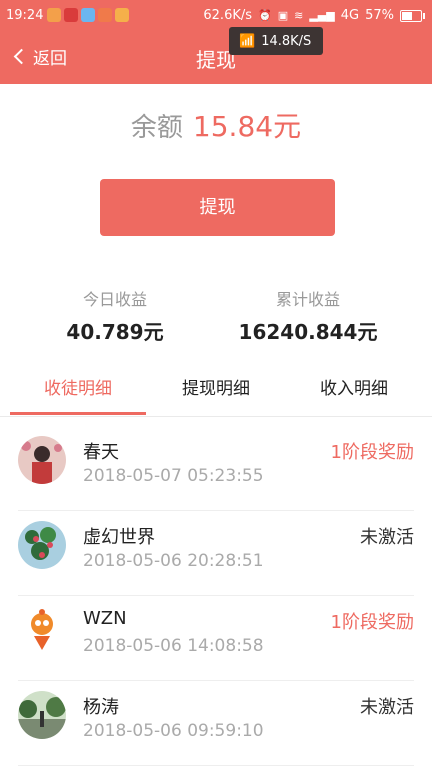 This screenshot has height=768, width=432. What do you see at coordinates (412, 15) in the screenshot?
I see `battery-icon` at bounding box center [412, 15].